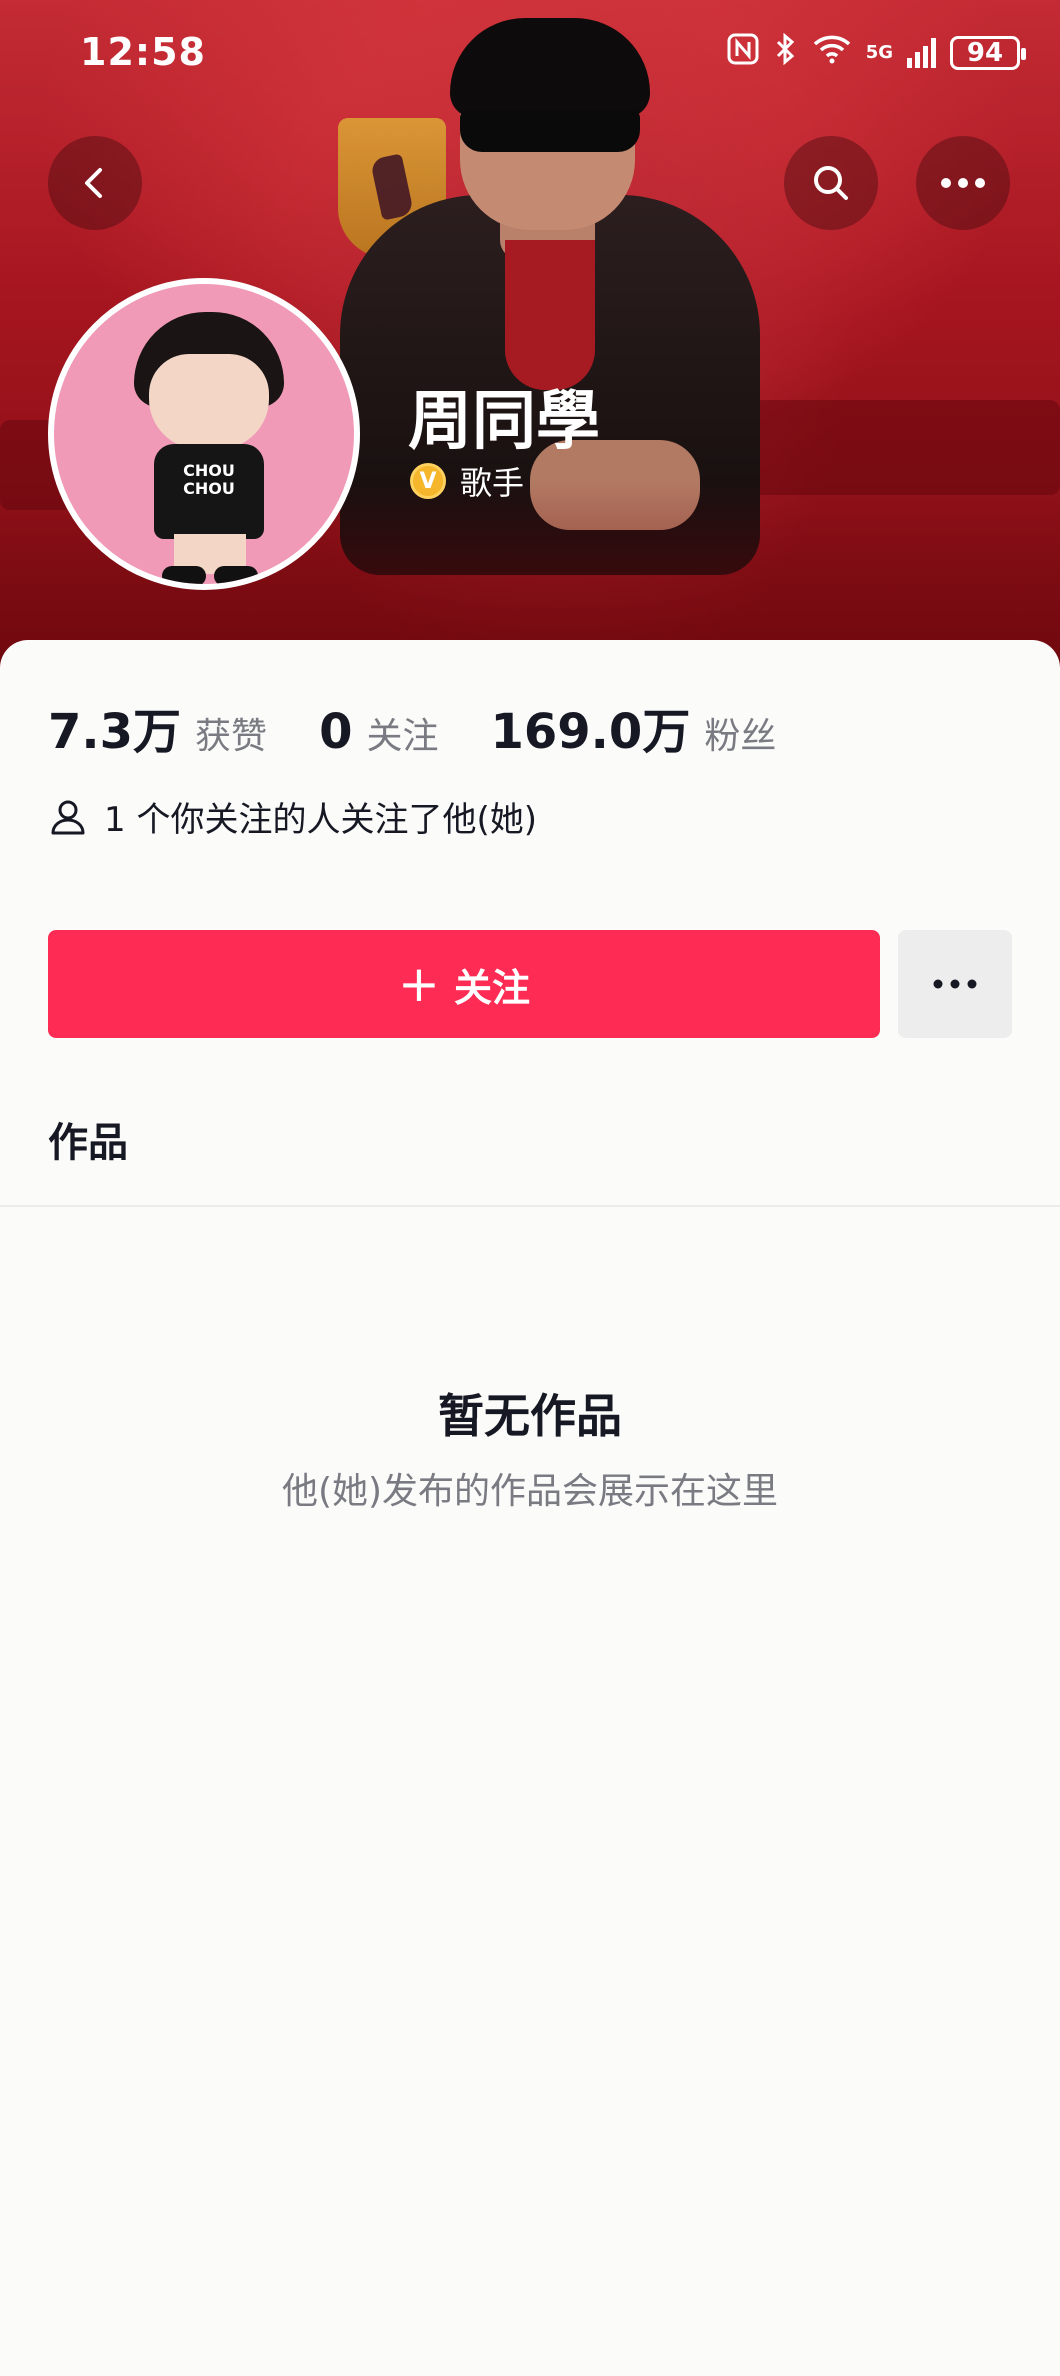  I want to click on search-button, so click(831, 183).